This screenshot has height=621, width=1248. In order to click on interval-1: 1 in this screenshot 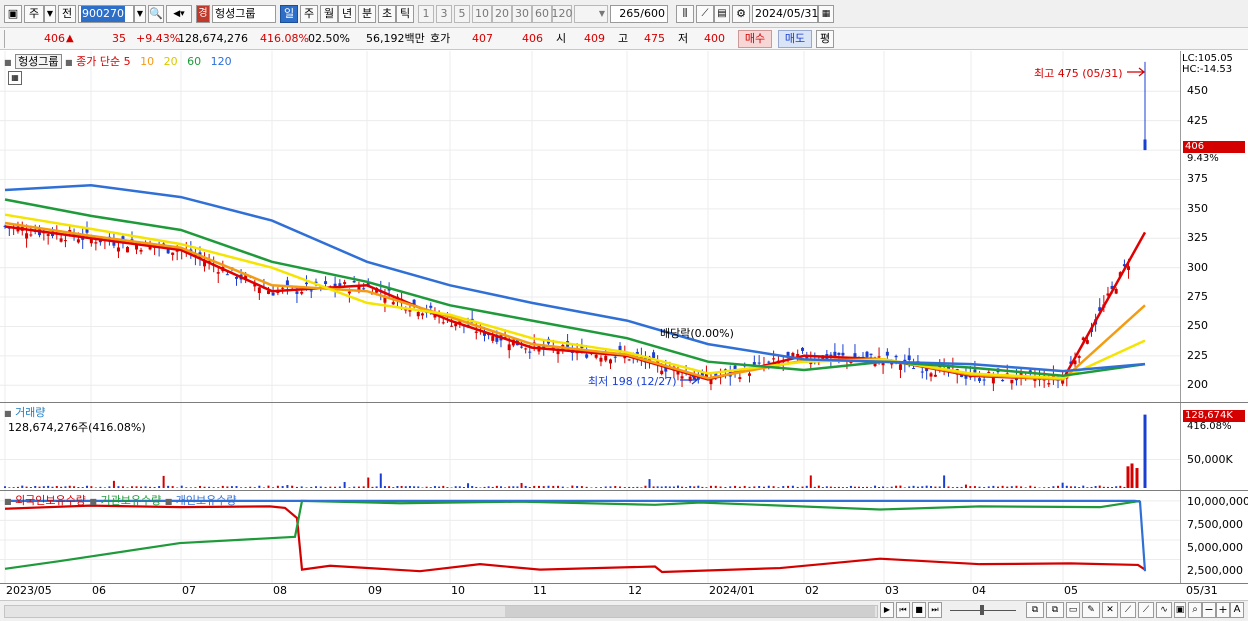, I will do `click(426, 14)`.